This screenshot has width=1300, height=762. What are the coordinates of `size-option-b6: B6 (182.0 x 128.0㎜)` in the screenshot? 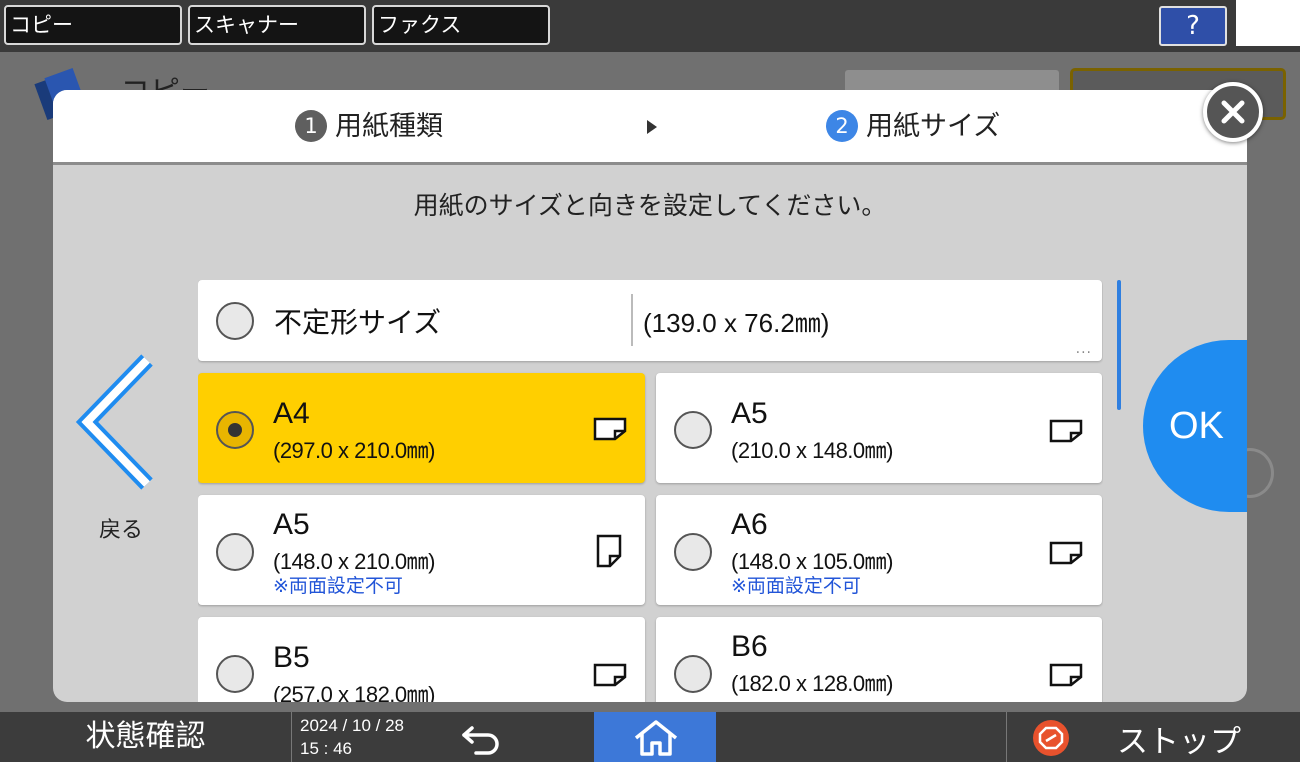 It's located at (879, 659).